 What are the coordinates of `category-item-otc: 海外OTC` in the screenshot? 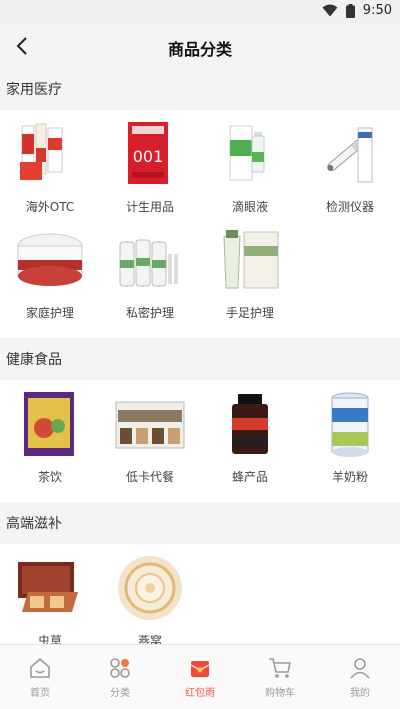 It's located at (50, 171).